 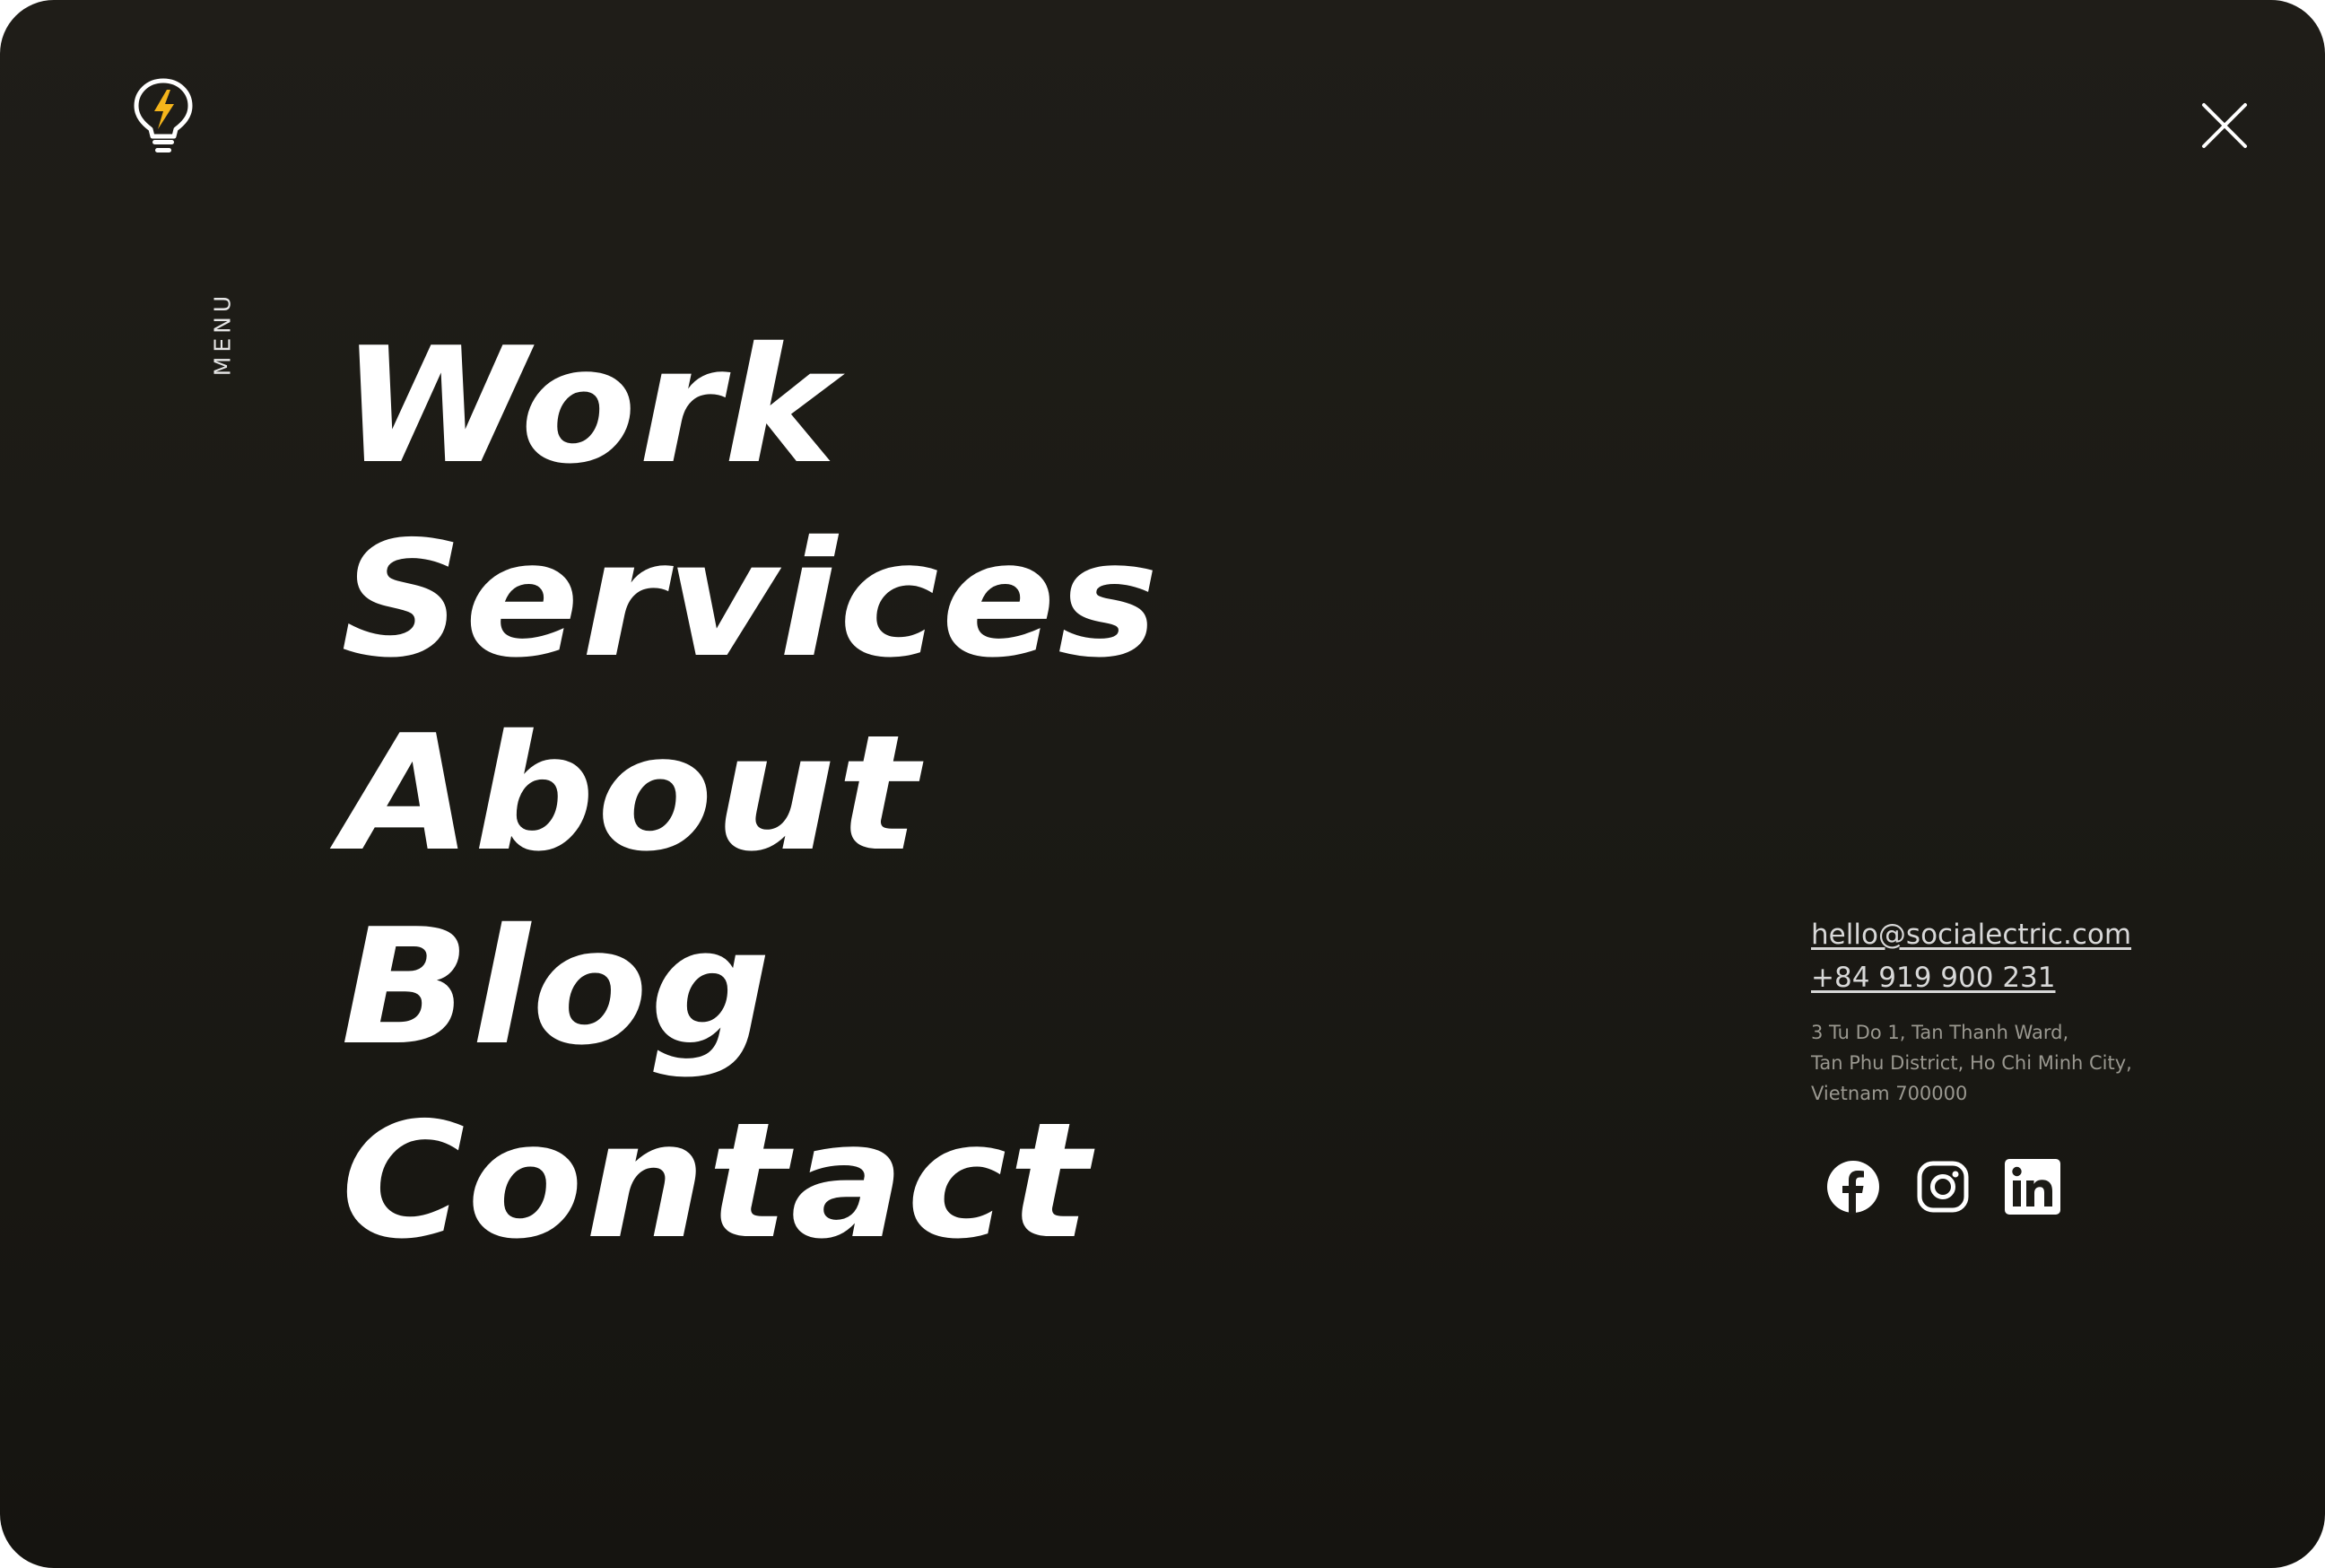 I want to click on nav-link-services: Services, so click(x=751, y=600).